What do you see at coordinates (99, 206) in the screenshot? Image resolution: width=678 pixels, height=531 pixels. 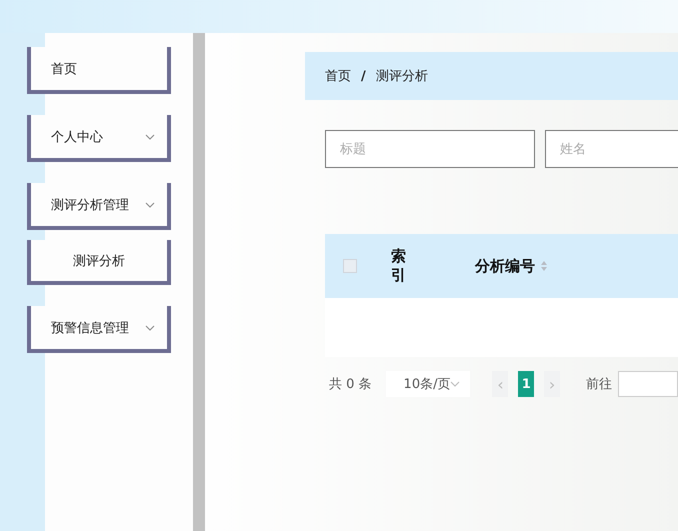 I see `menu-item: 测评分析管理` at bounding box center [99, 206].